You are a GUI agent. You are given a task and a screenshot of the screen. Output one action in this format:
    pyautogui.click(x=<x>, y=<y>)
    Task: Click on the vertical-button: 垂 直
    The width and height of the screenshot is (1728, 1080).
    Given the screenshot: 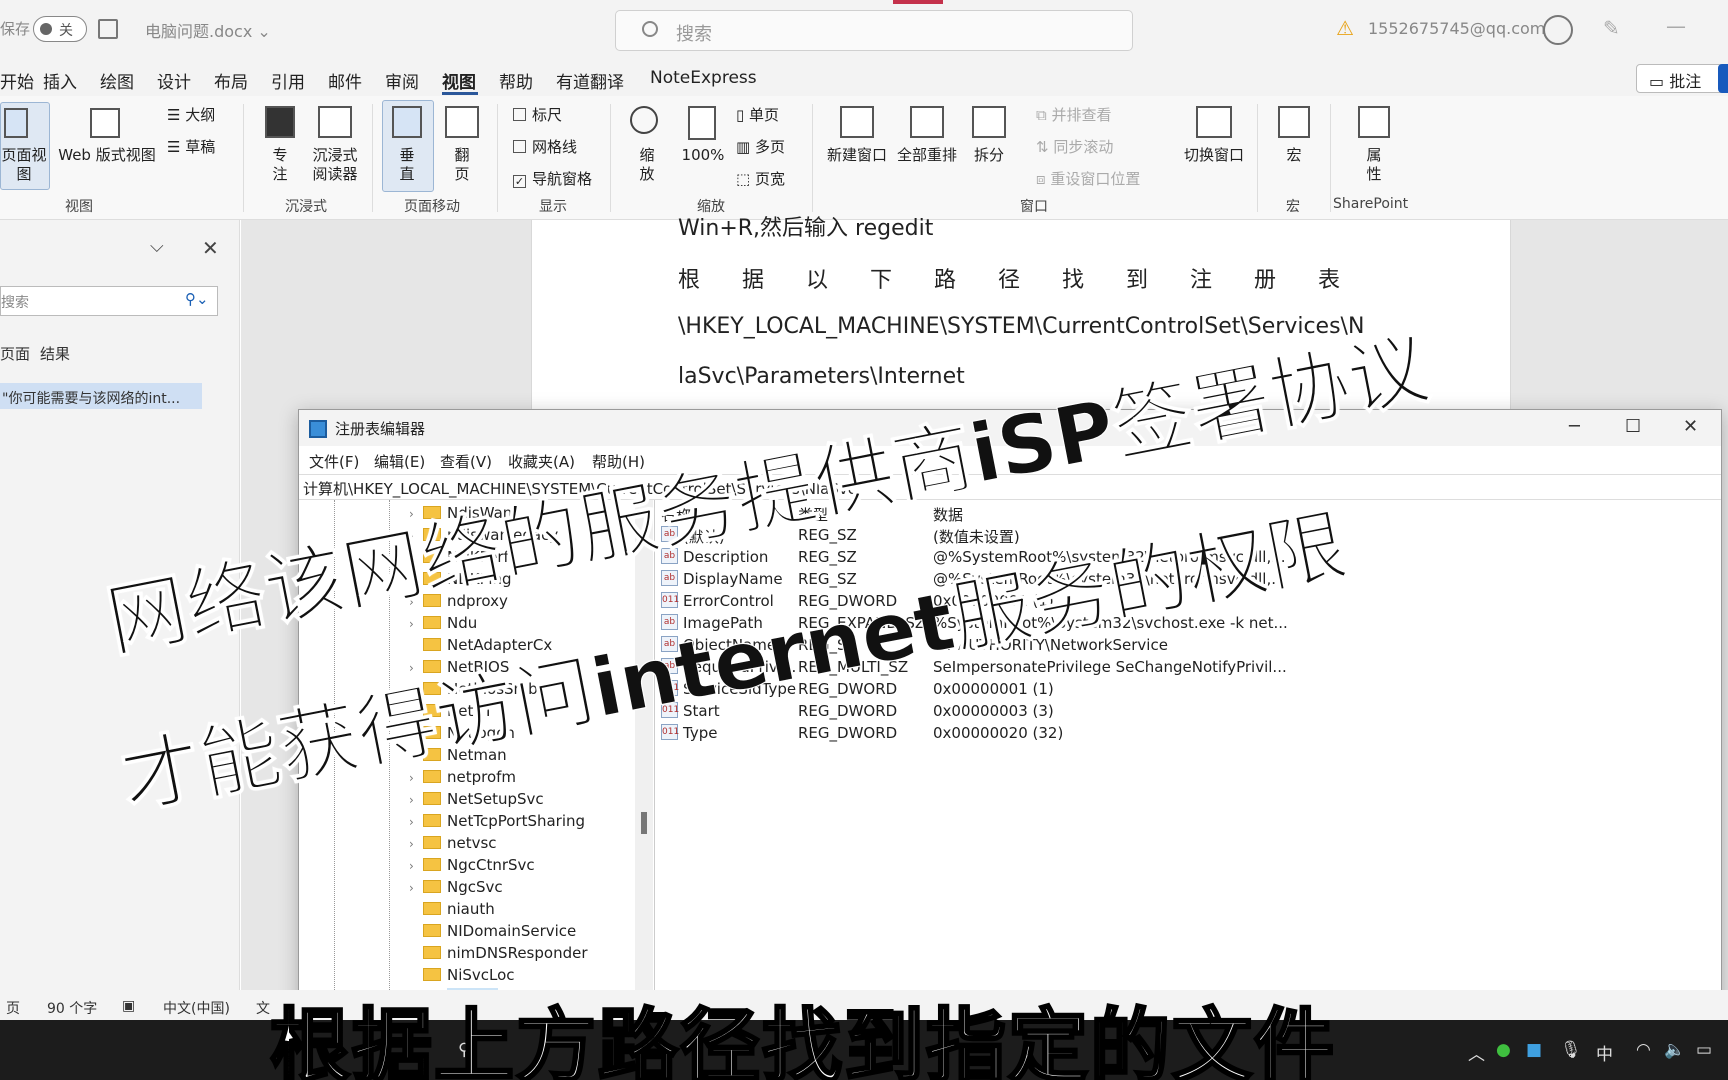 What is the action you would take?
    pyautogui.click(x=407, y=165)
    